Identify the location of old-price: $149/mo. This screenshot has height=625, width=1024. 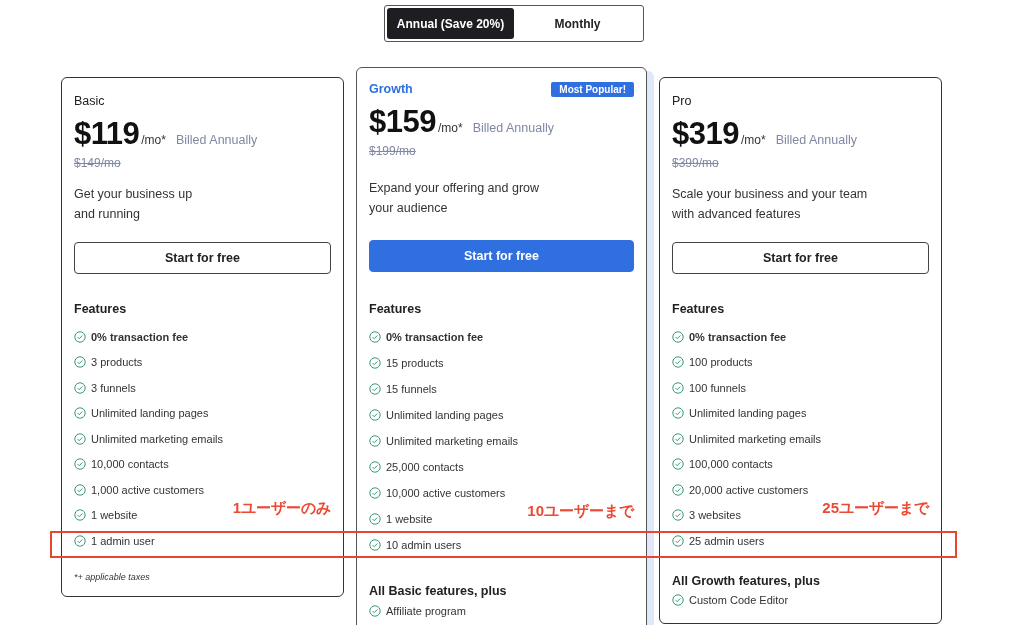
(98, 163).